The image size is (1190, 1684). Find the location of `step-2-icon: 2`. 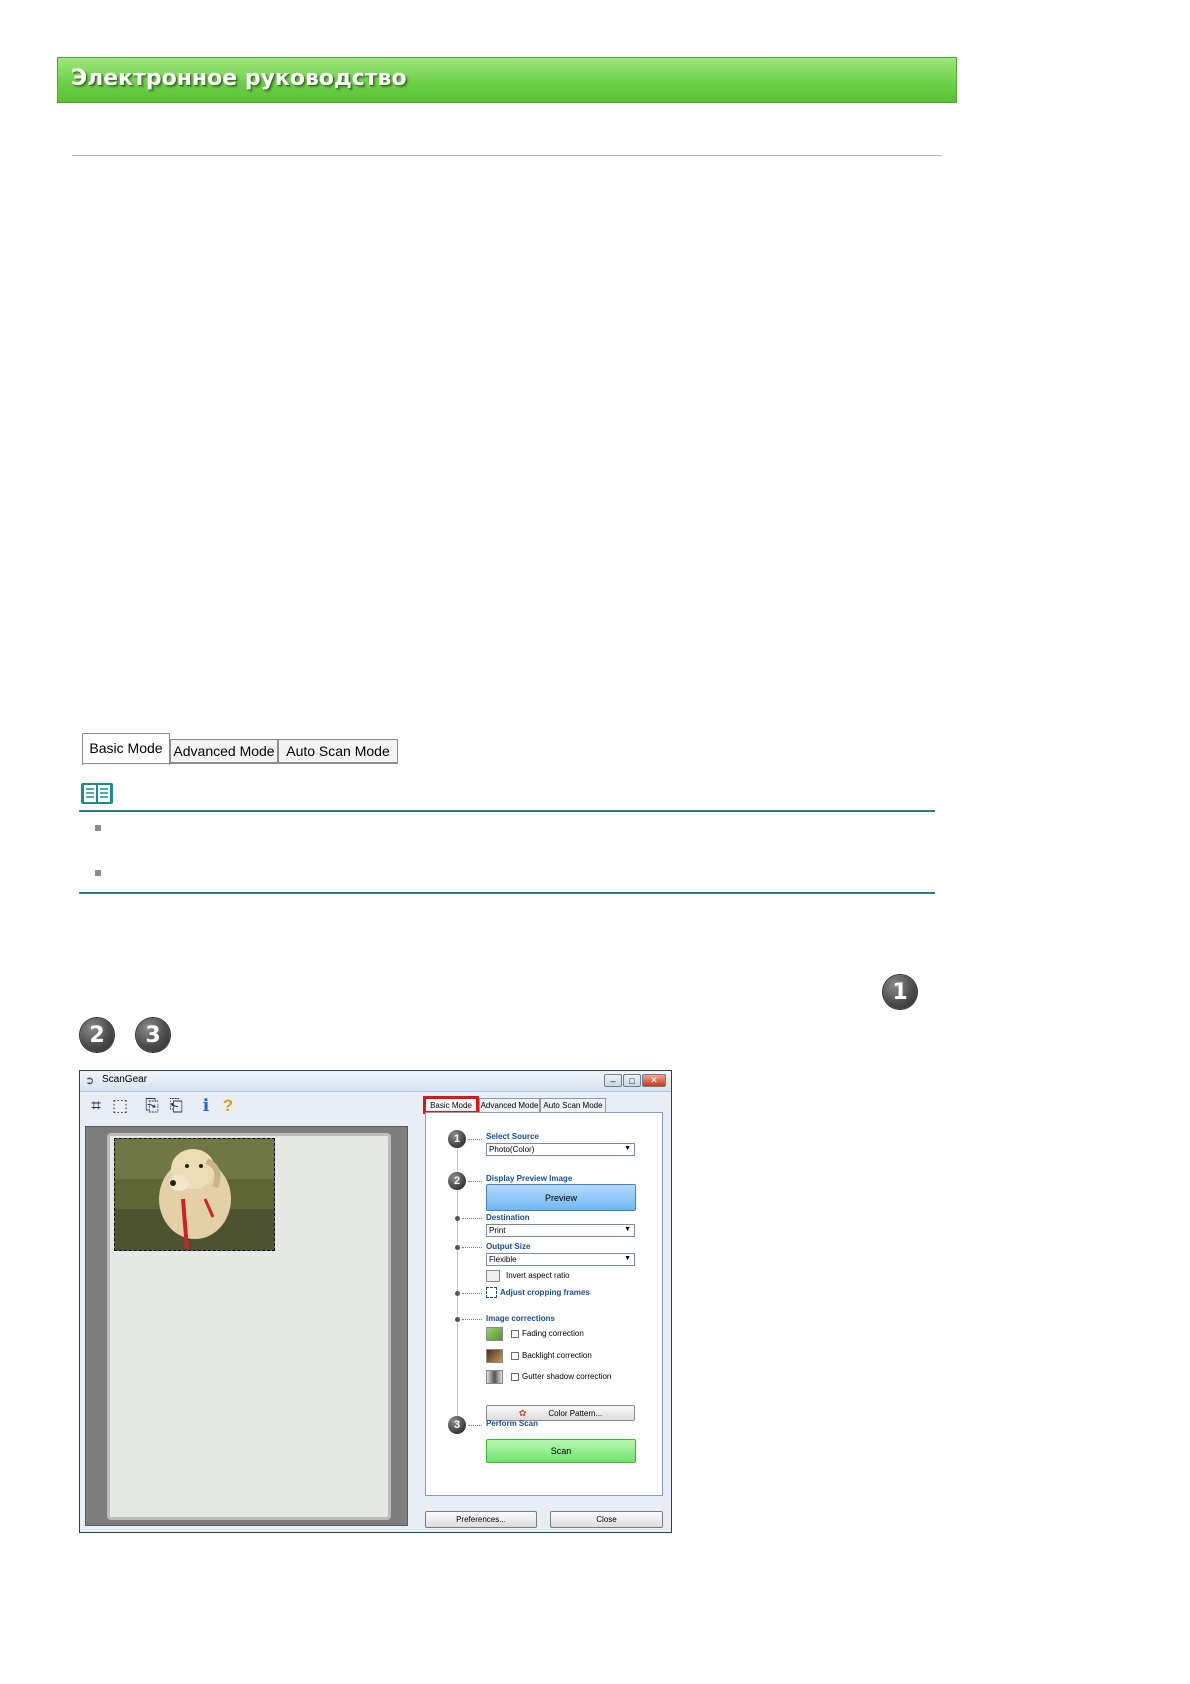

step-2-icon: 2 is located at coordinates (457, 1181).